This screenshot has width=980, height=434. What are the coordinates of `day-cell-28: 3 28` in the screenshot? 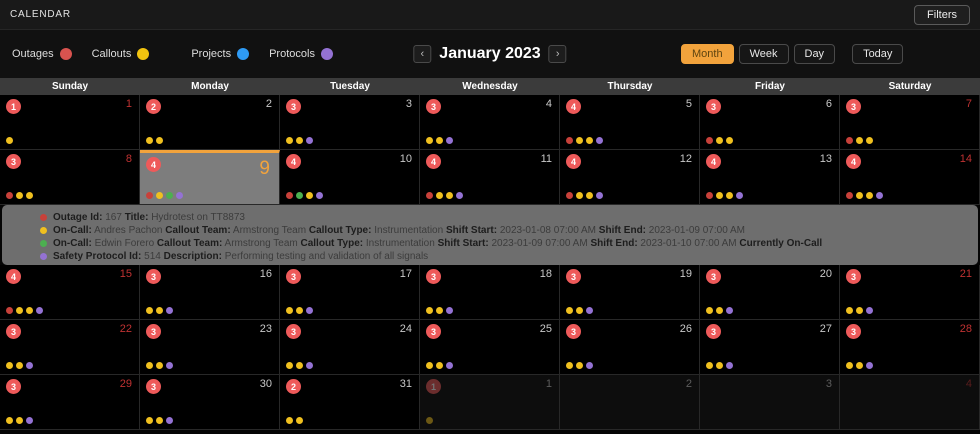 It's located at (910, 347).